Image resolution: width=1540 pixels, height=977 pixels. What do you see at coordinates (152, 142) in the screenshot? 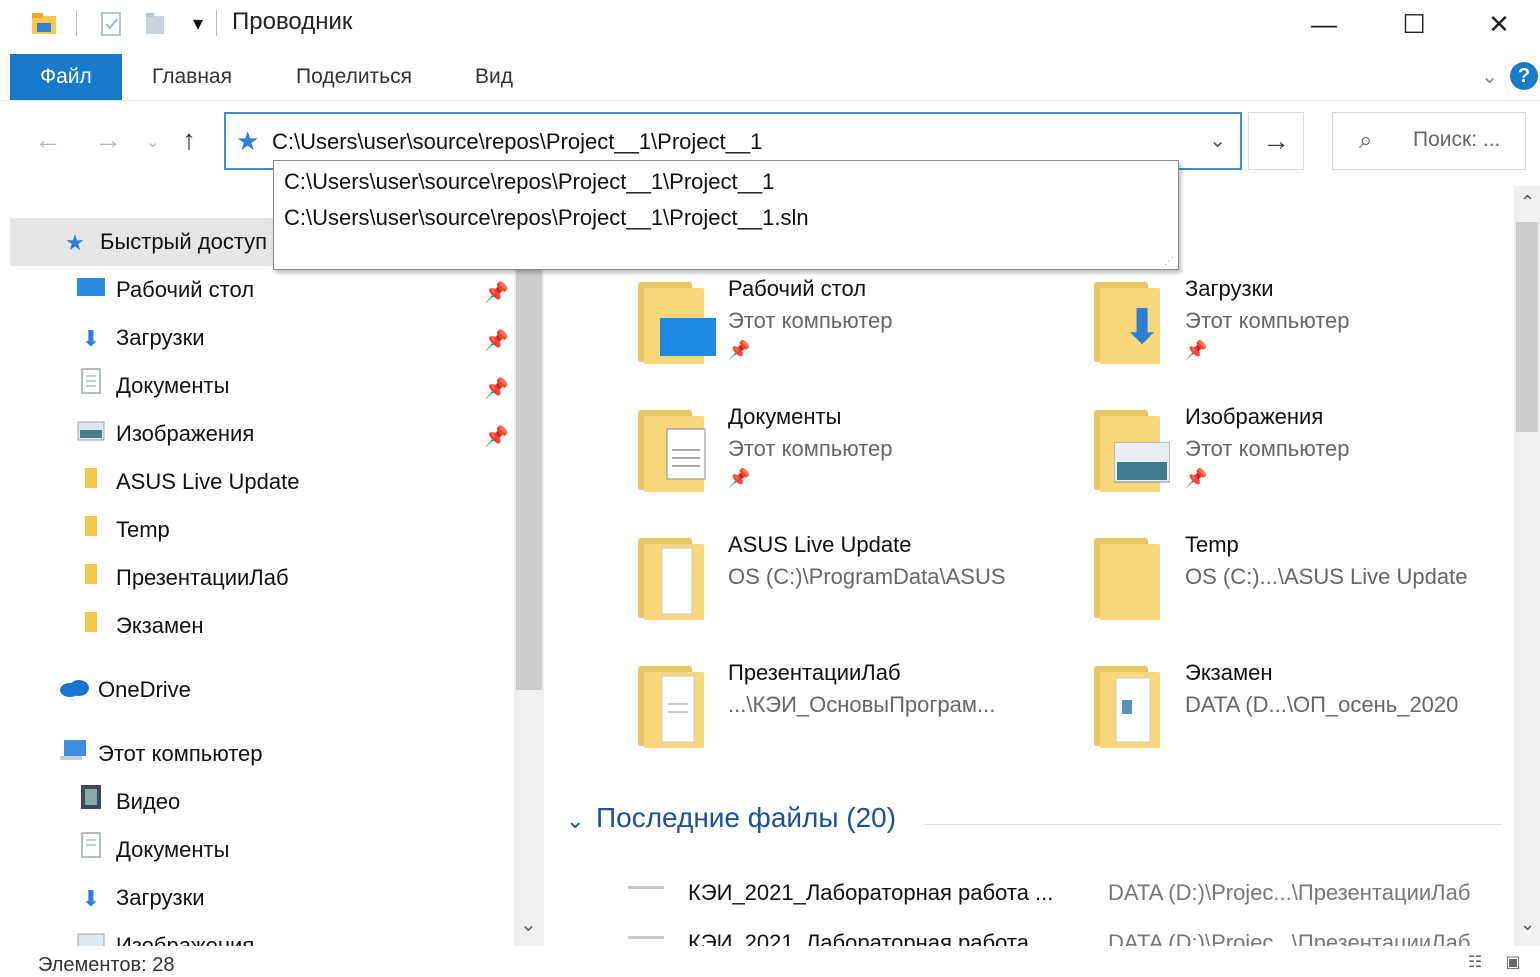
I see `recent-locations-chevron-icon: ⌄` at bounding box center [152, 142].